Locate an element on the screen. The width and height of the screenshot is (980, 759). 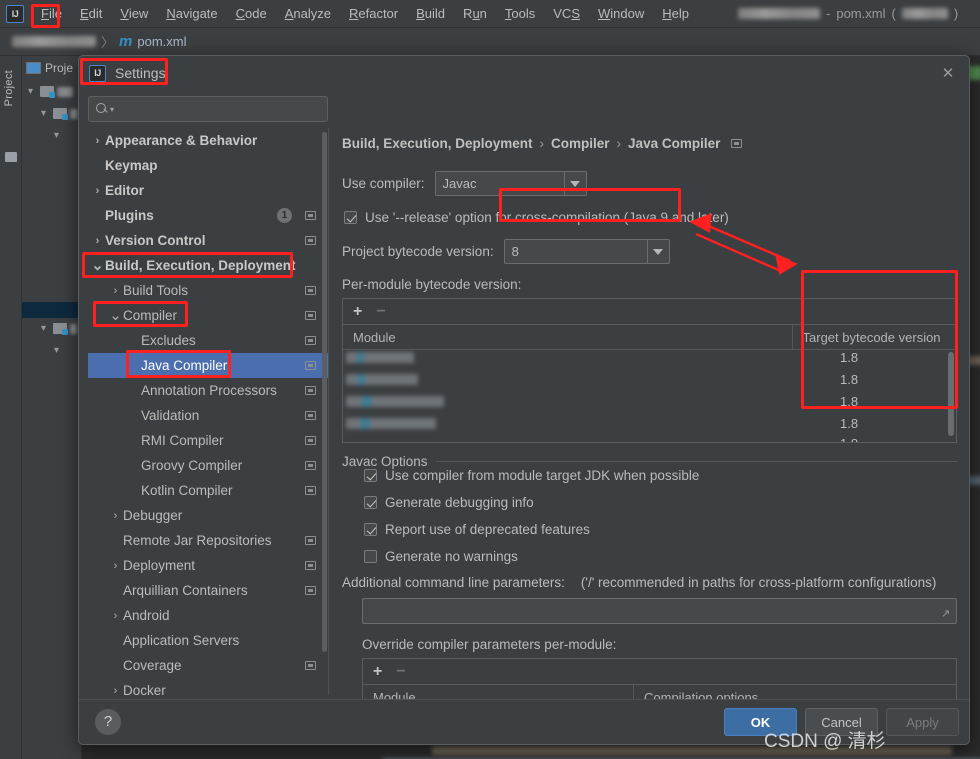
search-input is located at coordinates (220, 109).